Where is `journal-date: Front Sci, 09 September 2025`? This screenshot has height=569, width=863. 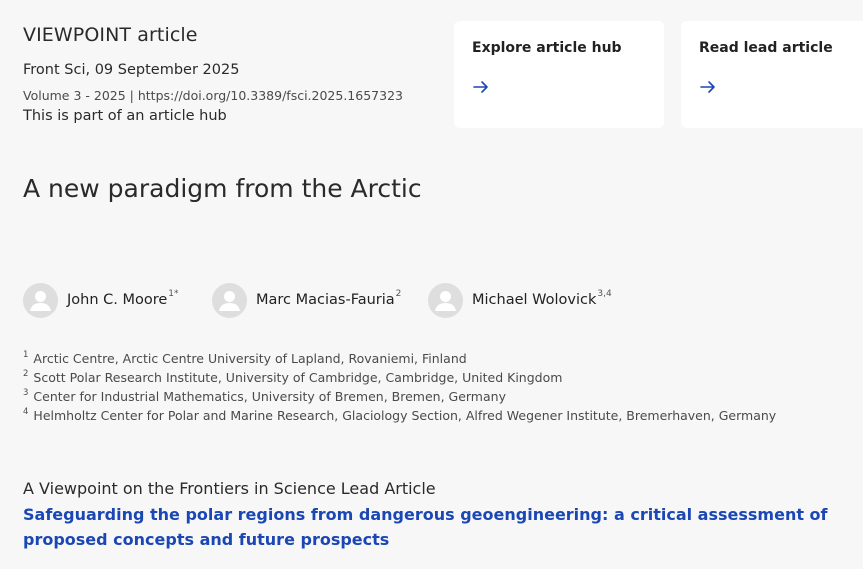
journal-date: Front Sci, 09 September 2025 is located at coordinates (131, 70).